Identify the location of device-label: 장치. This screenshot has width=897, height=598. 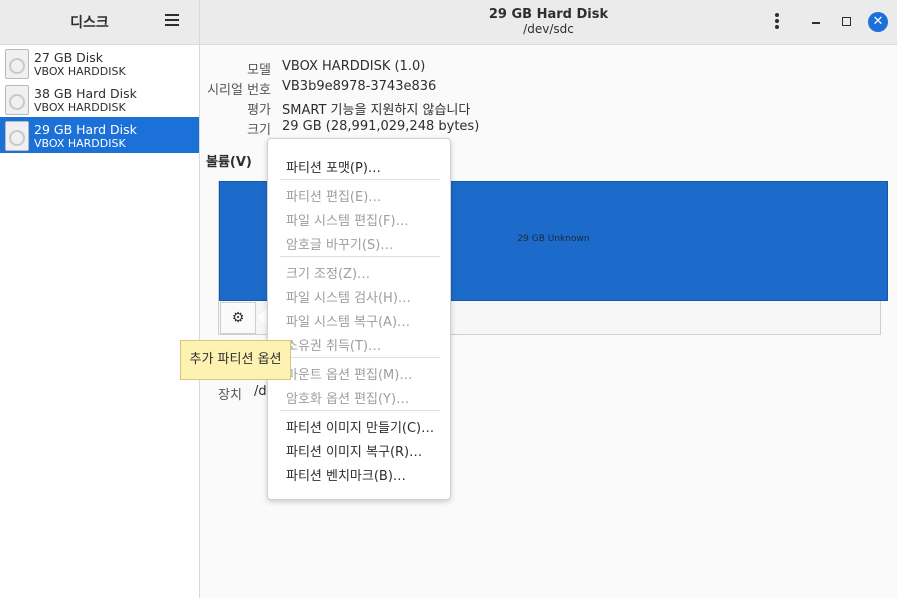
(230, 395).